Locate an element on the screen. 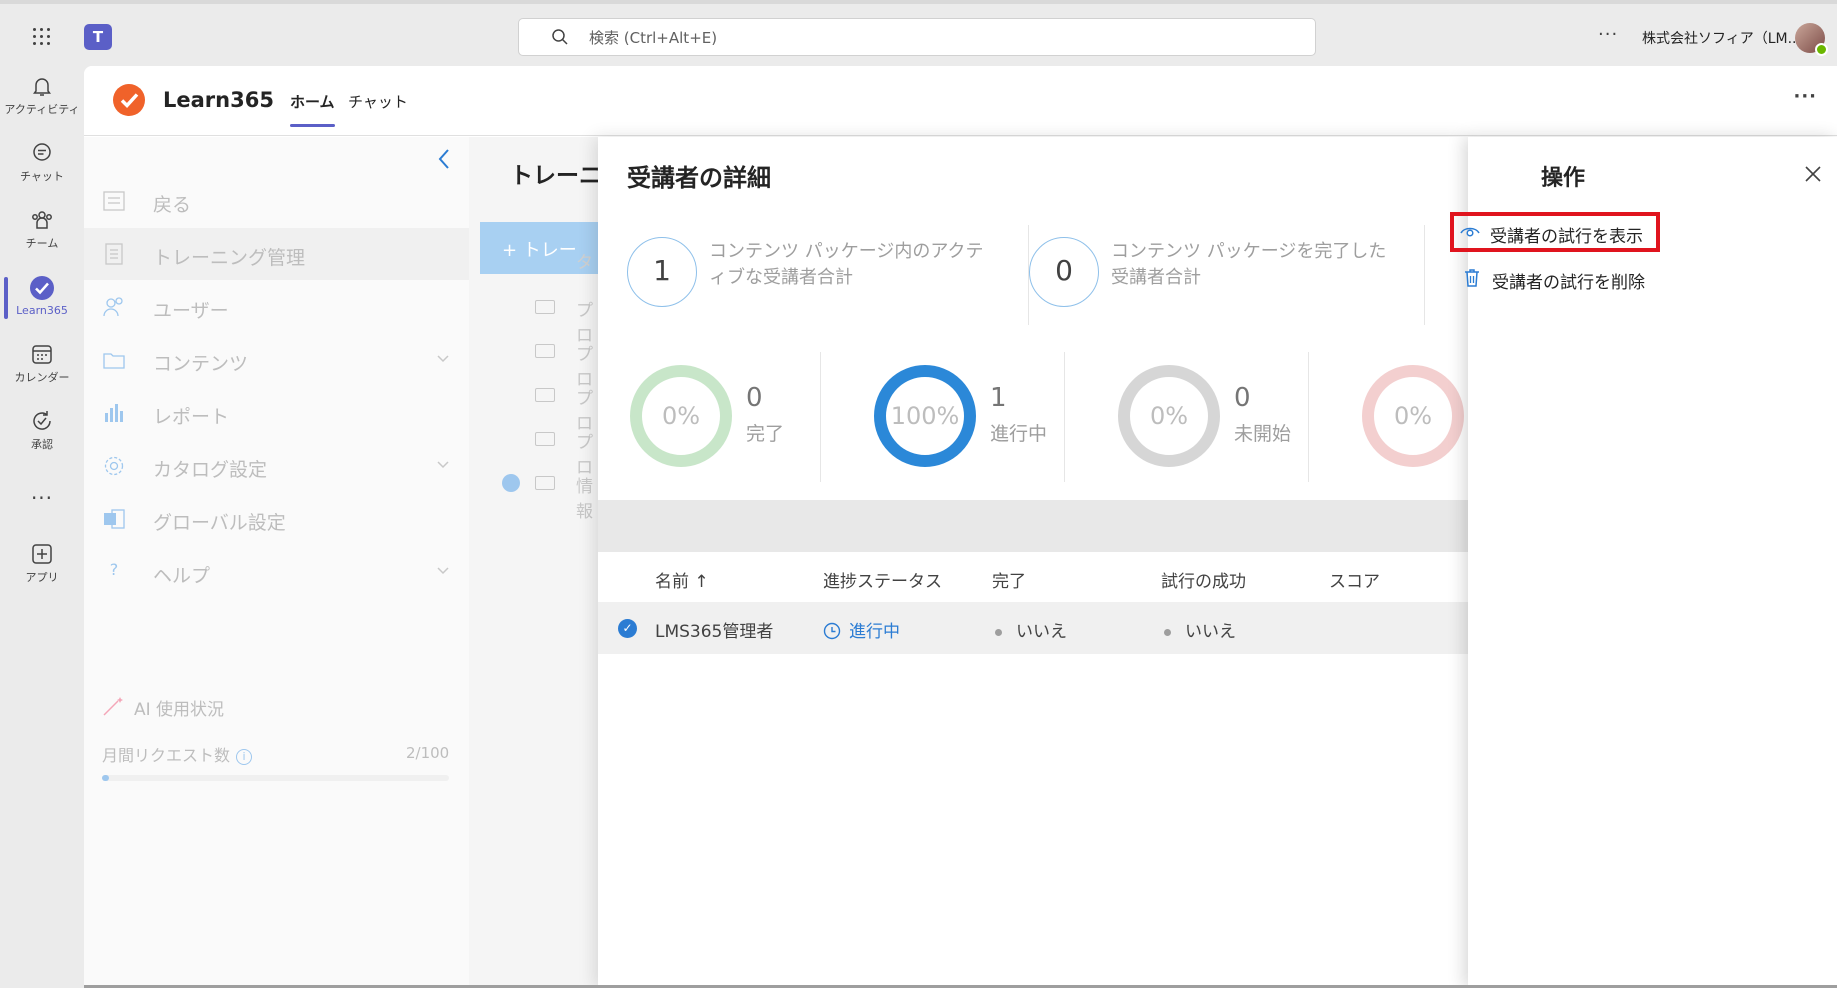  more-apps-icon: ··· is located at coordinates (42, 498).